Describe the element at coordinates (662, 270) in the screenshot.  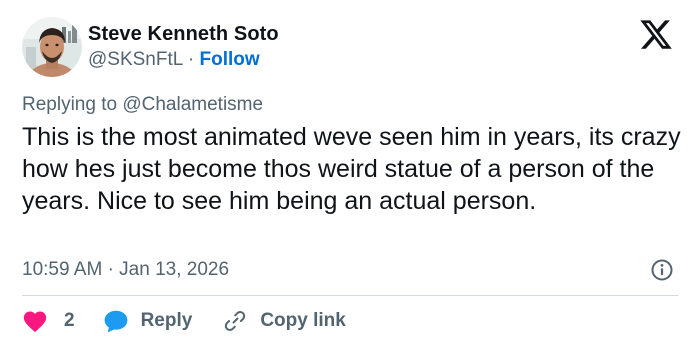
I see `info-icon` at that location.